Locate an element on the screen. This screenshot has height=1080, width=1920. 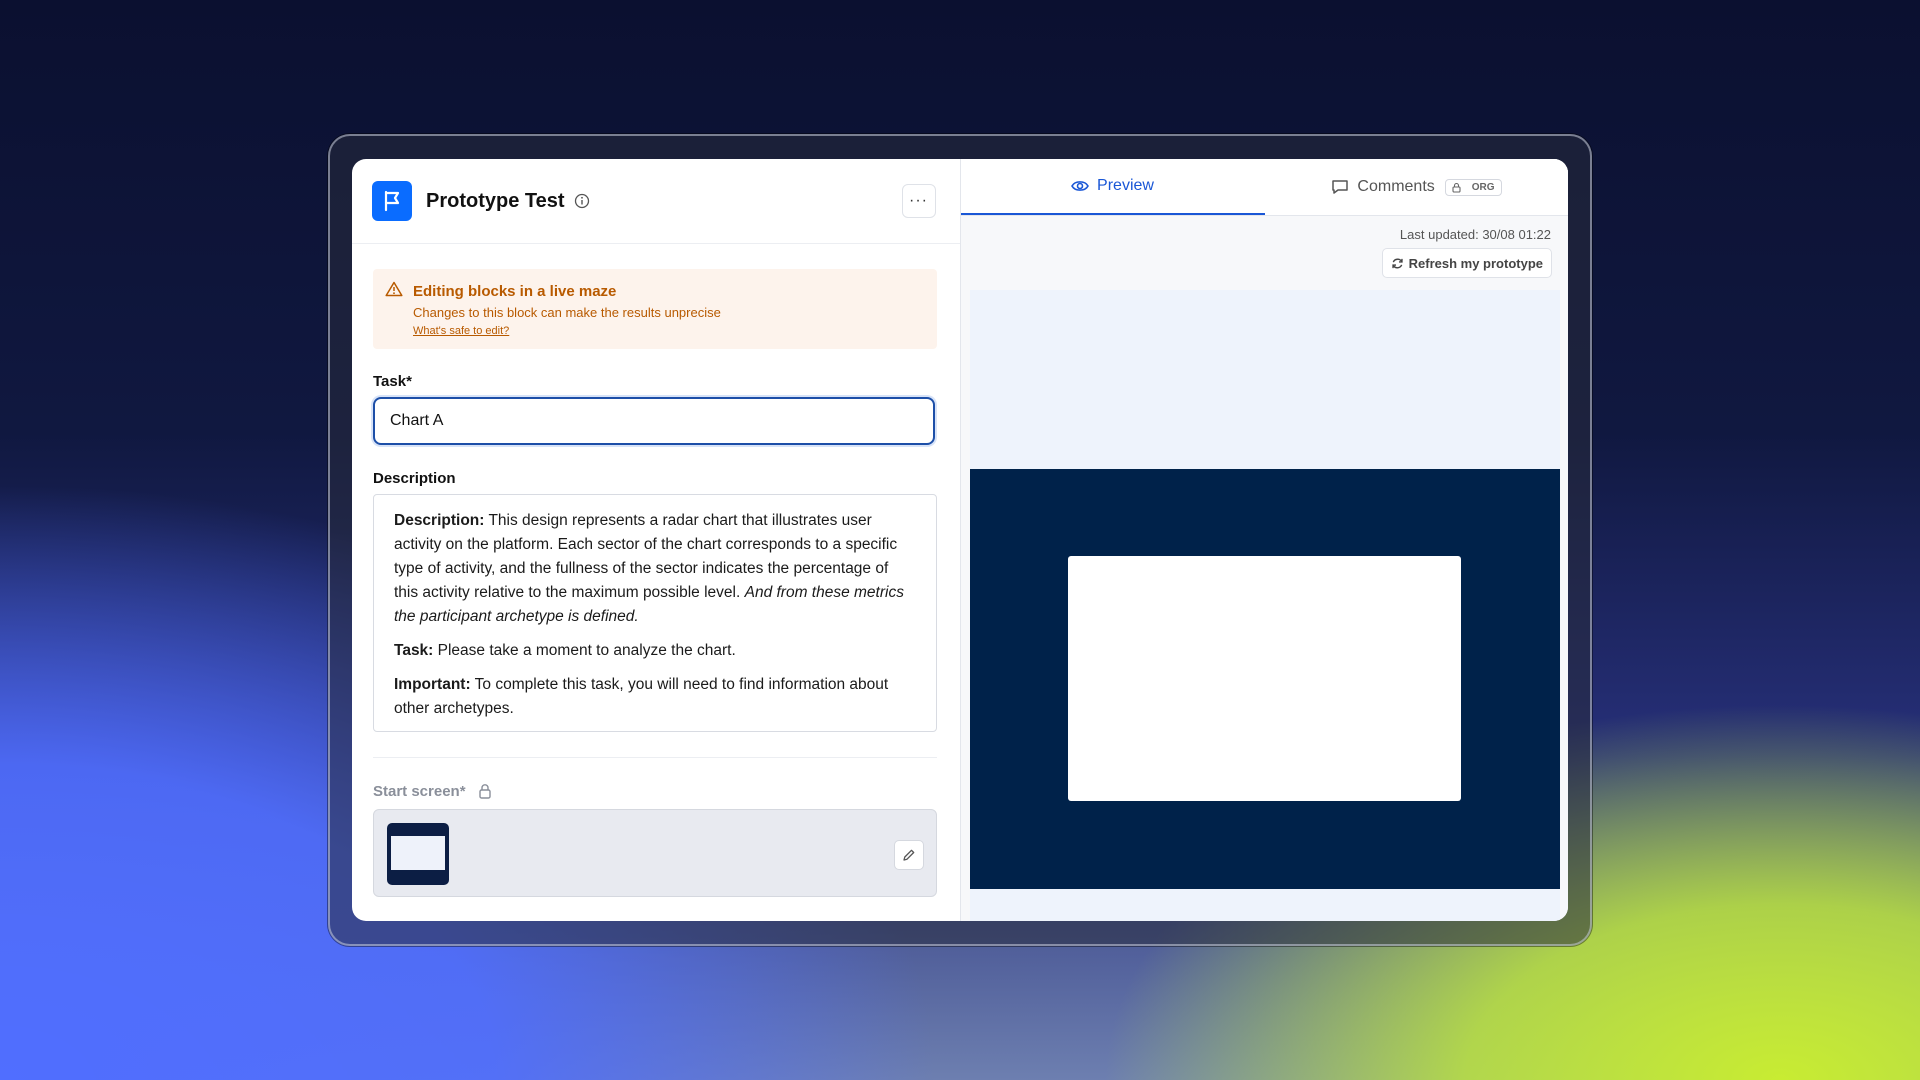
start-screen-thumbnail is located at coordinates (418, 854).